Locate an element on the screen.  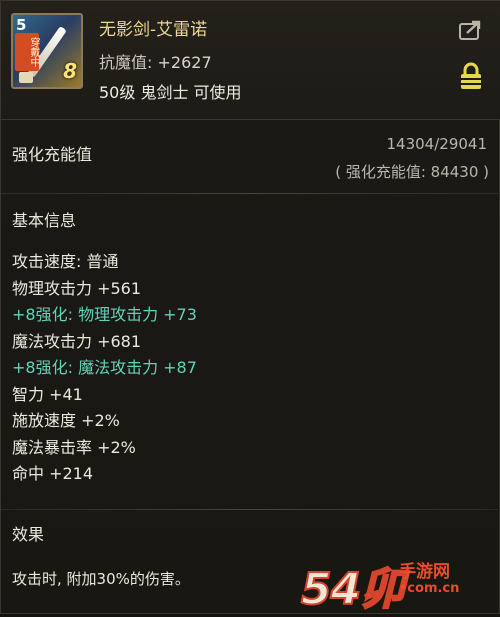
equipped-badge: 穿戴中 is located at coordinates (27, 52).